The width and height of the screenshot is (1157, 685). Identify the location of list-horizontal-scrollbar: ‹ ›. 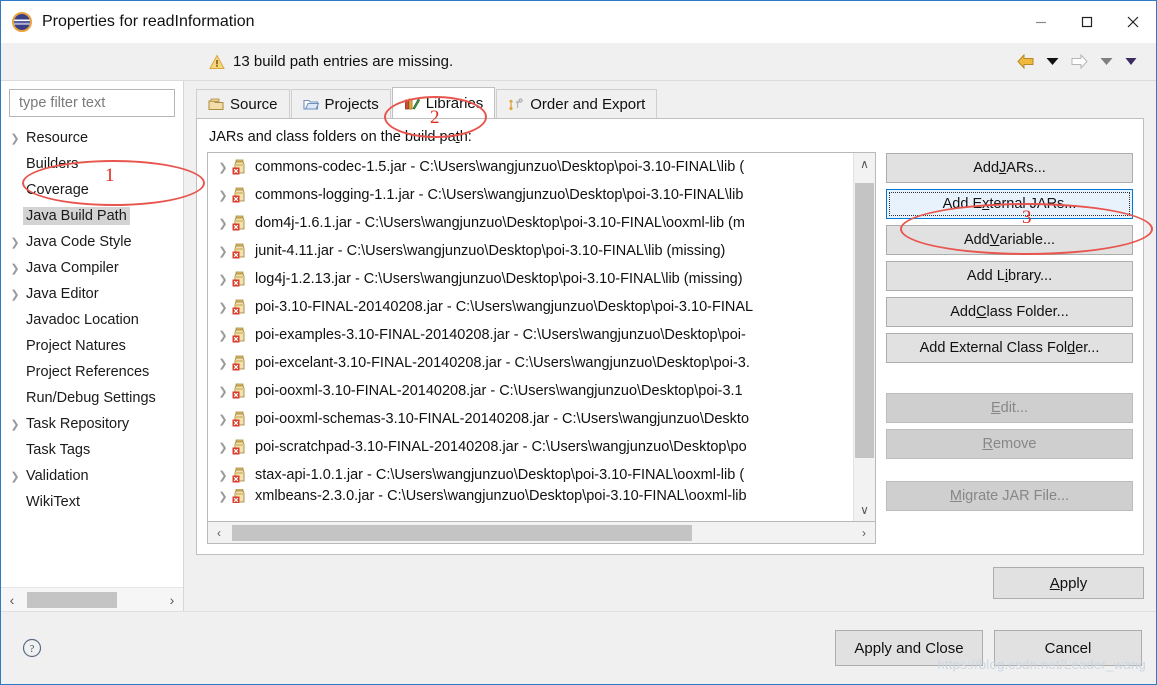
(541, 533).